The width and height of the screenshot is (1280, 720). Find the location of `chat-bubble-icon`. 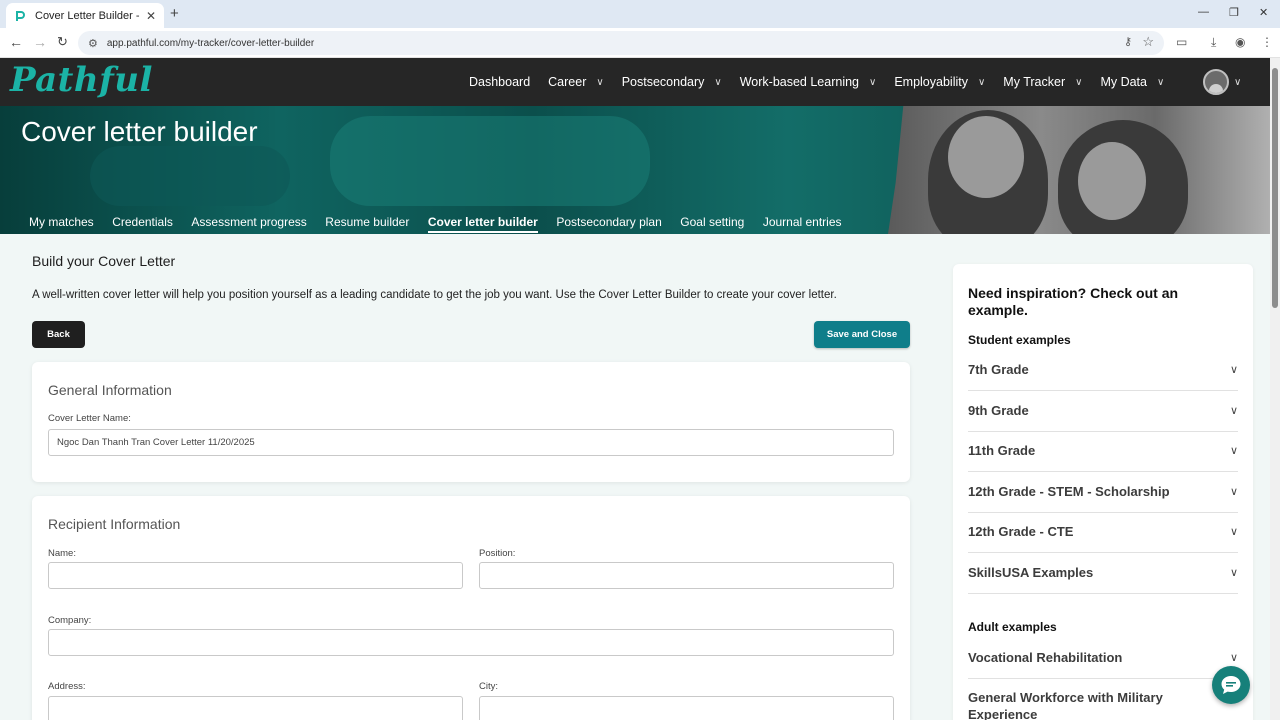

chat-bubble-icon is located at coordinates (1231, 685).